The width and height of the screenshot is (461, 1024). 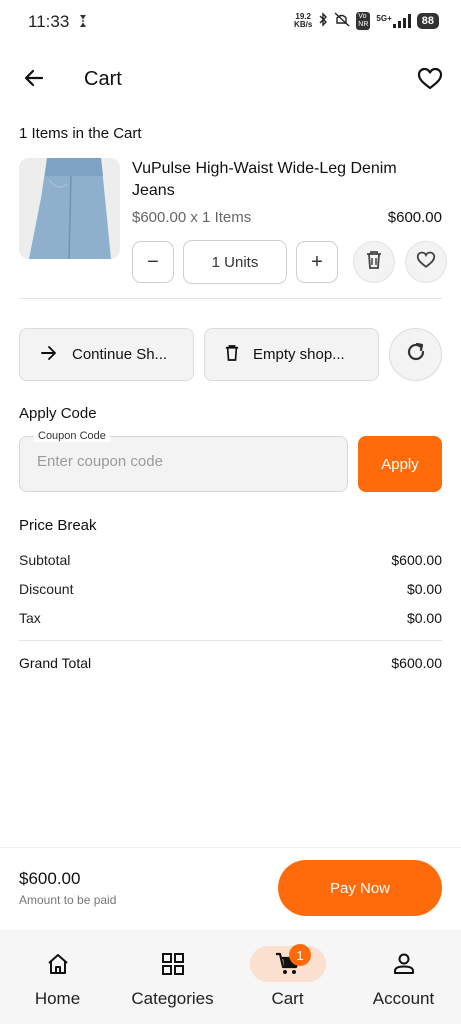 I want to click on subtotal-label: Subtotal, so click(x=45, y=560).